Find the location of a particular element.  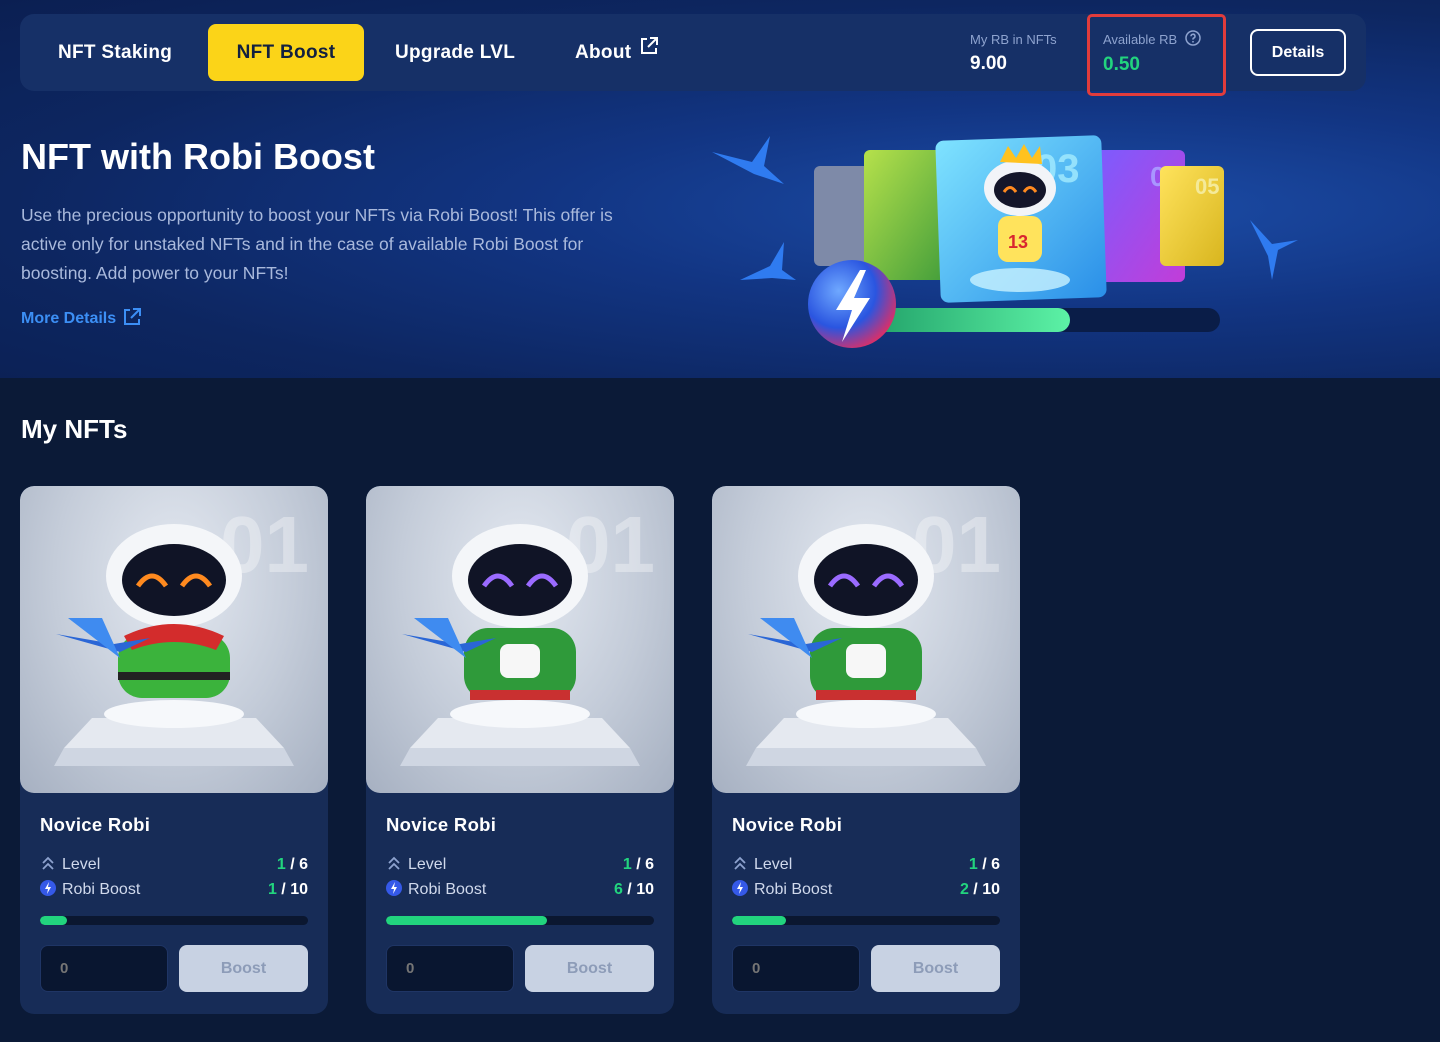

tab-nft-boost: NFT Boost is located at coordinates (286, 52).